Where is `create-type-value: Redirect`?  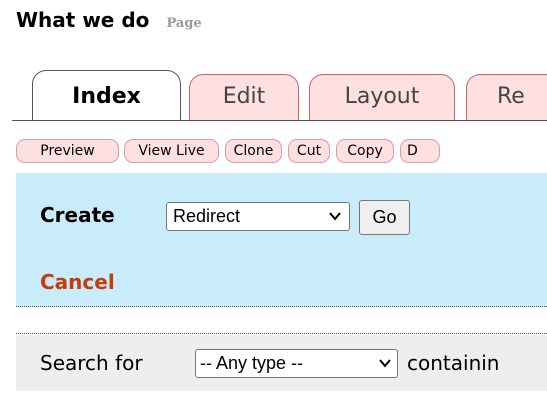 create-type-value: Redirect is located at coordinates (207, 216).